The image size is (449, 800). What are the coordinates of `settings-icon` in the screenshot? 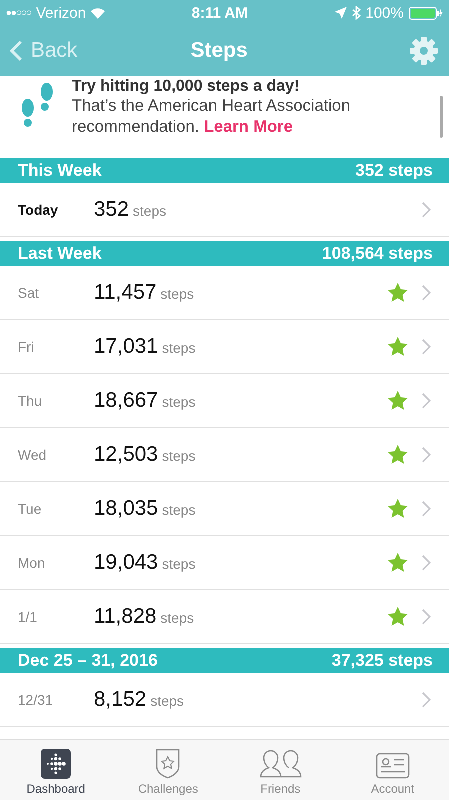 It's located at (424, 51).